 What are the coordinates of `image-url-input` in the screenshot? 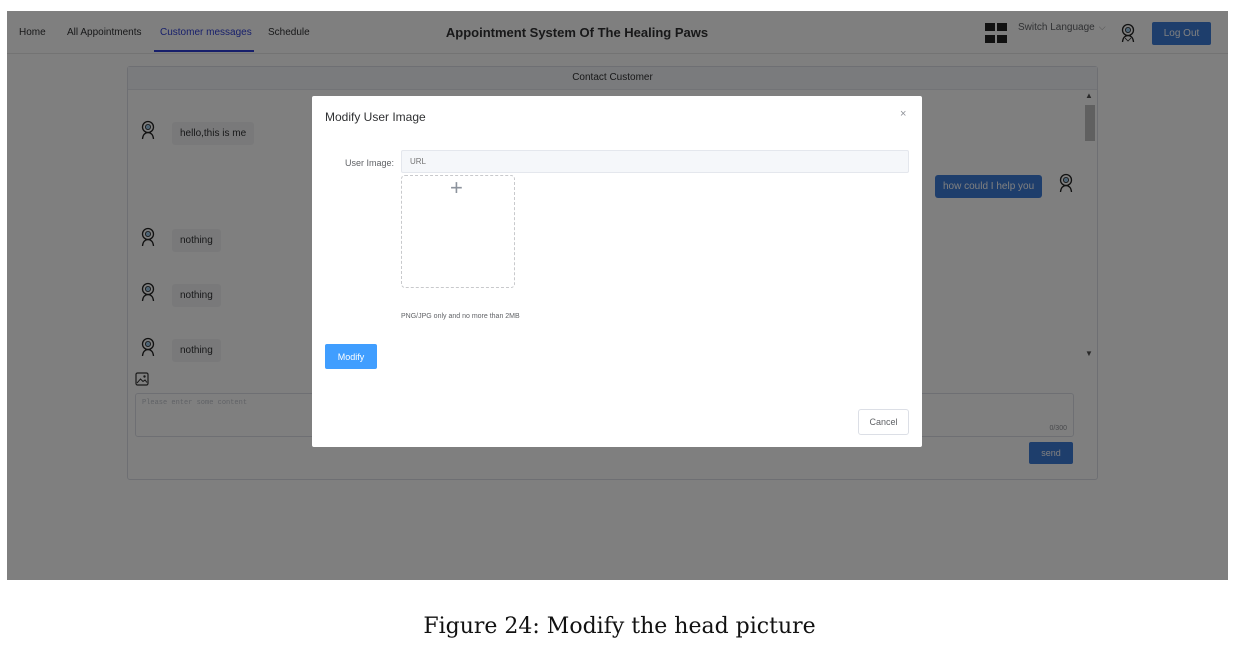 It's located at (655, 161).